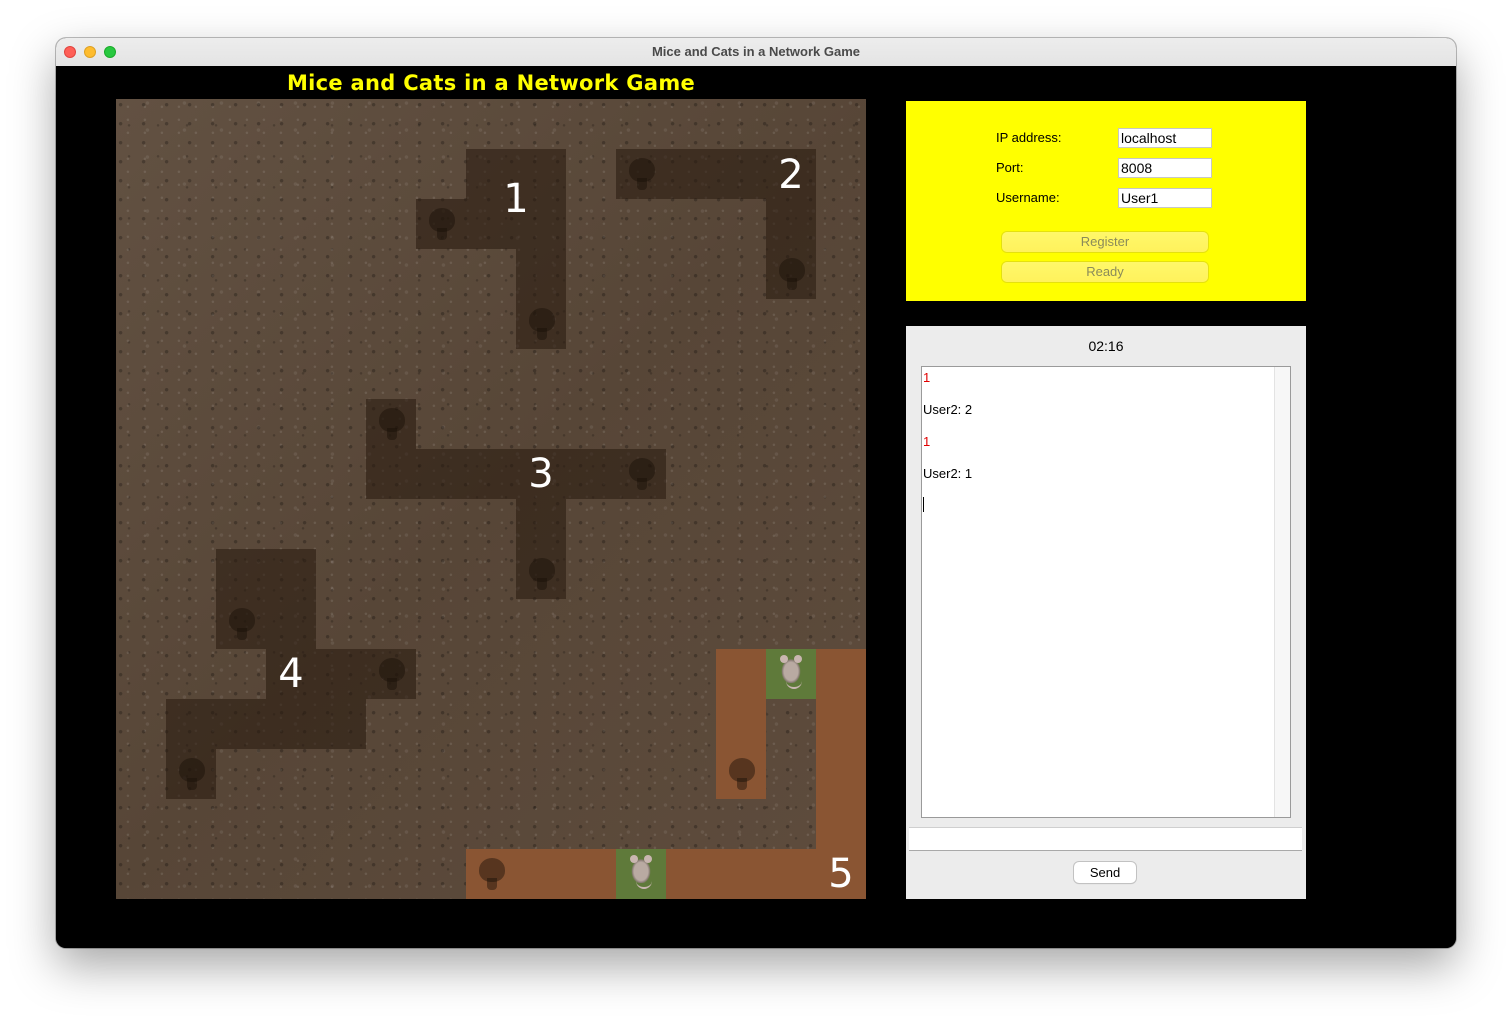 This screenshot has width=1512, height=1022. I want to click on hole-number-5: 5, so click(841, 874).